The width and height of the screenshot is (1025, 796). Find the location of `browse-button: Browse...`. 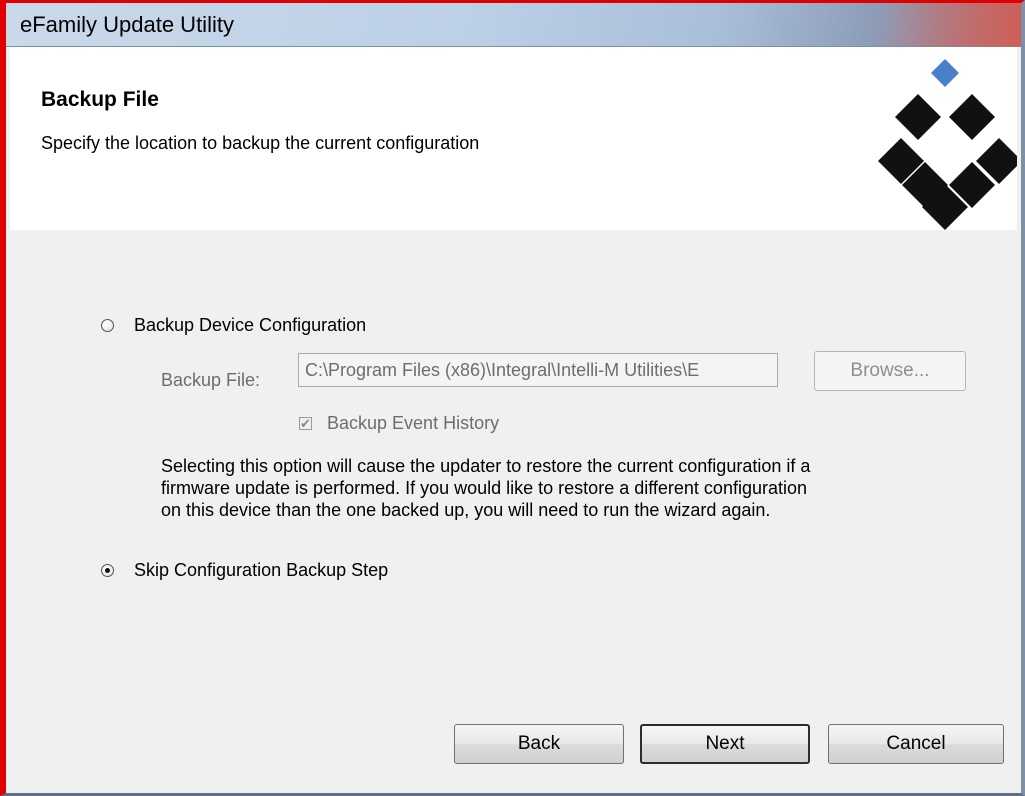

browse-button: Browse... is located at coordinates (890, 371).